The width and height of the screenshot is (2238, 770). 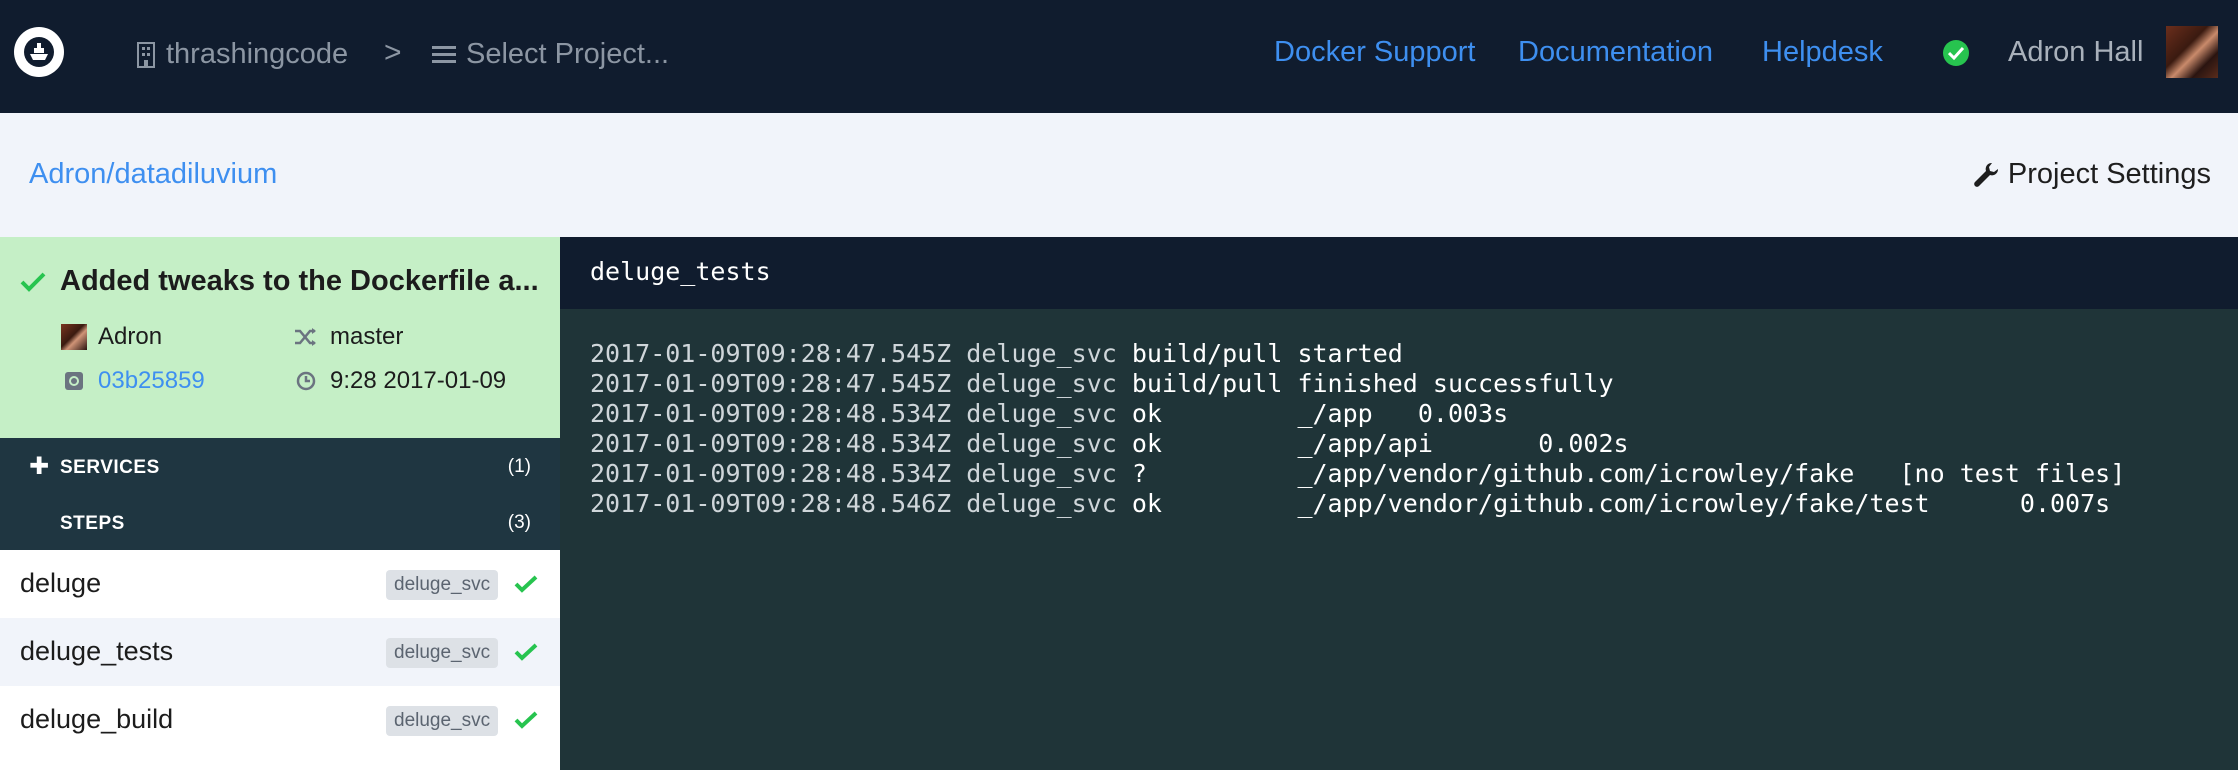 What do you see at coordinates (280, 584) in the screenshot?
I see `step-deluge: deluge deluge_svc` at bounding box center [280, 584].